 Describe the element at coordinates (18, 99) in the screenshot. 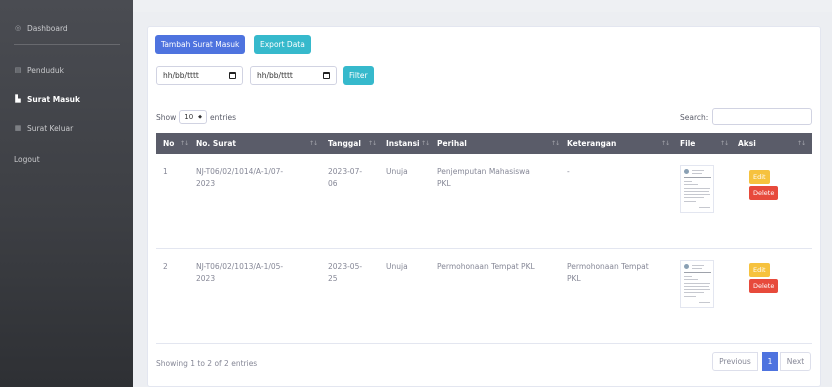

I see `chart-icon: ▙` at that location.